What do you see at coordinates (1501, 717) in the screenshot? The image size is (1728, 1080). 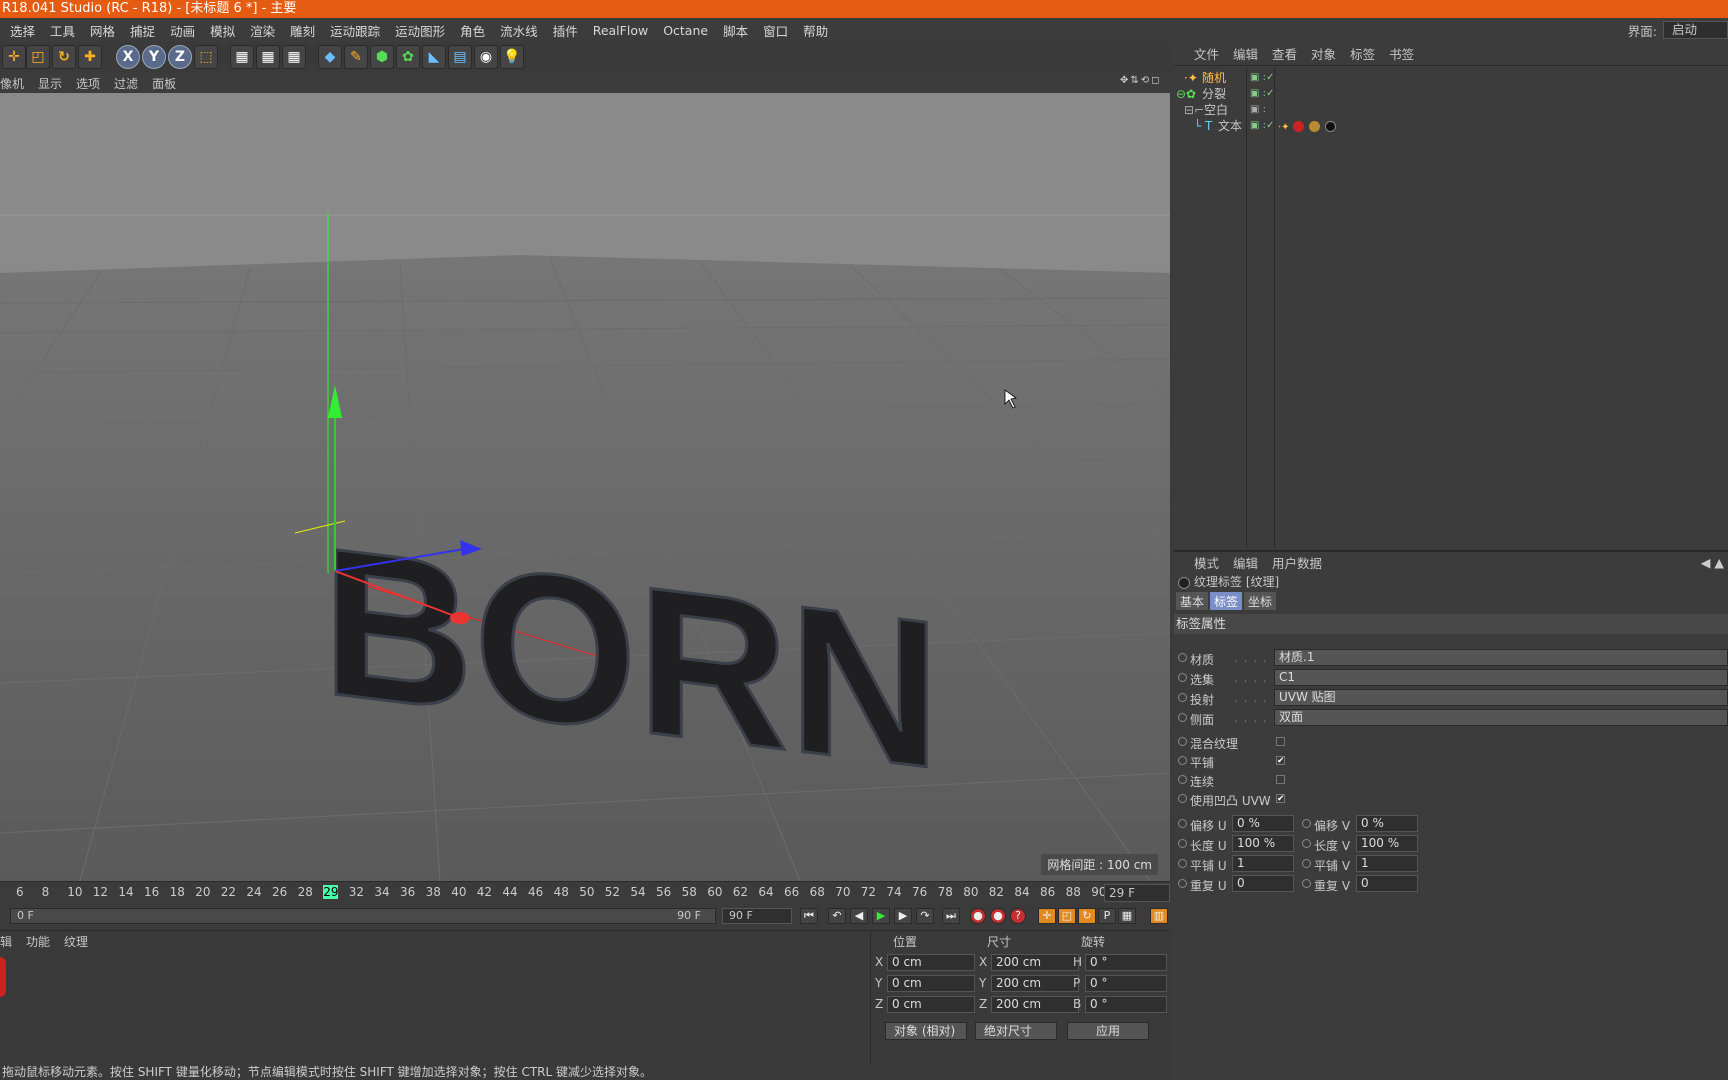 I see `side-dropdown: 双面` at bounding box center [1501, 717].